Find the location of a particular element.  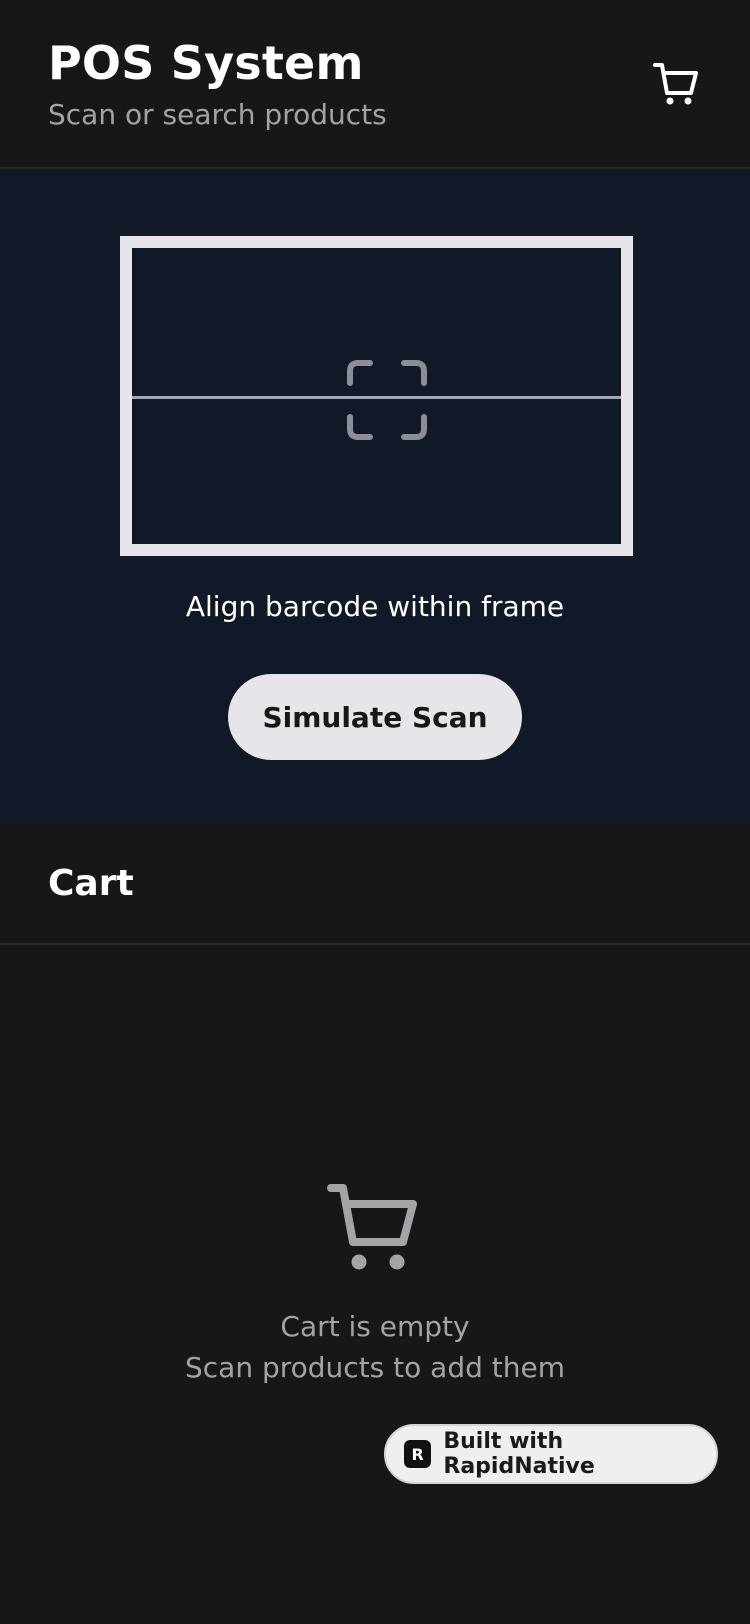

built-with-badge: R Built with RapidNative is located at coordinates (551, 1454).